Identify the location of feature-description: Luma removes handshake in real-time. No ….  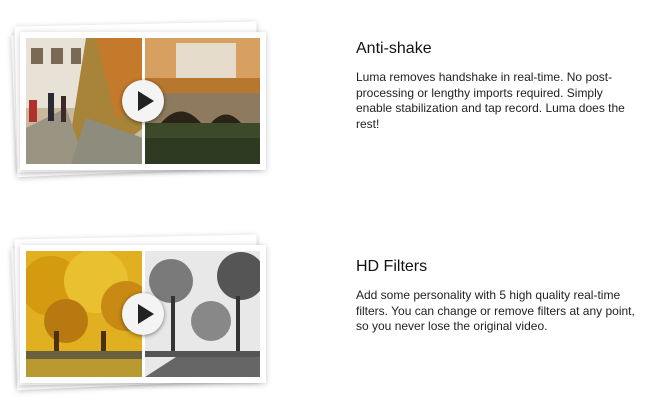
(490, 100).